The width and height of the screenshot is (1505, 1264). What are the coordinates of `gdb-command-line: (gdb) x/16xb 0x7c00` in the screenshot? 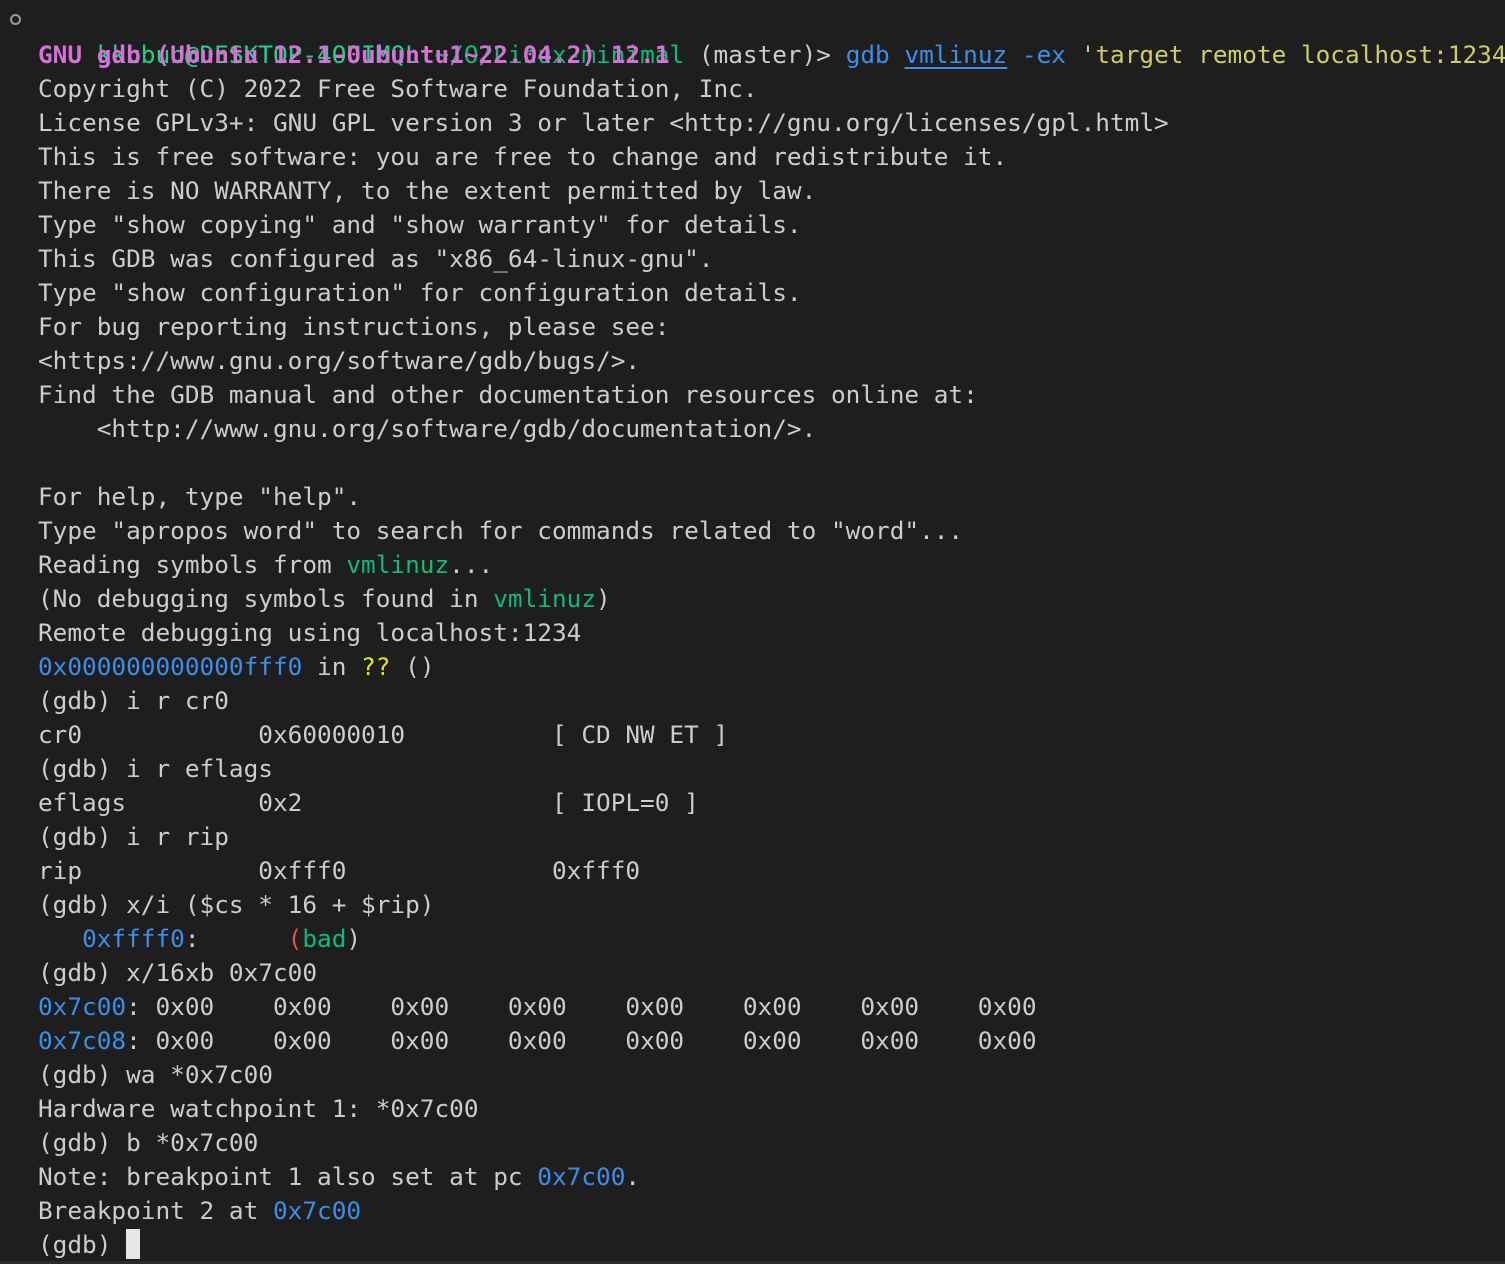 It's located at (178, 972).